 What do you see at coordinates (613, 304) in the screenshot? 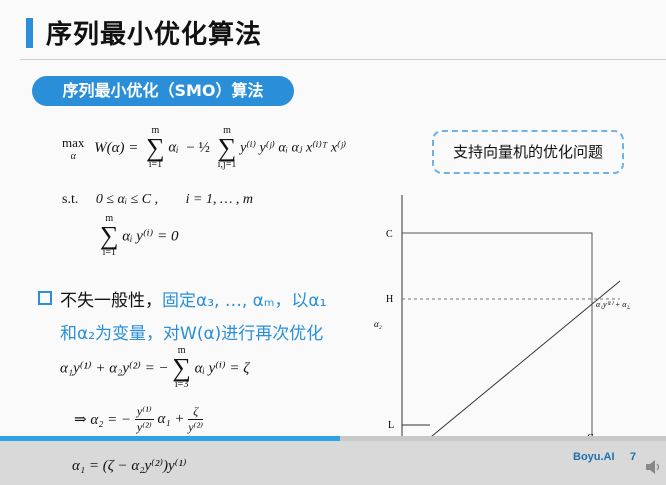
I see `line-label: α₁y⁽¹⁾ + α₂y⁽²⁾=ζ` at bounding box center [613, 304].